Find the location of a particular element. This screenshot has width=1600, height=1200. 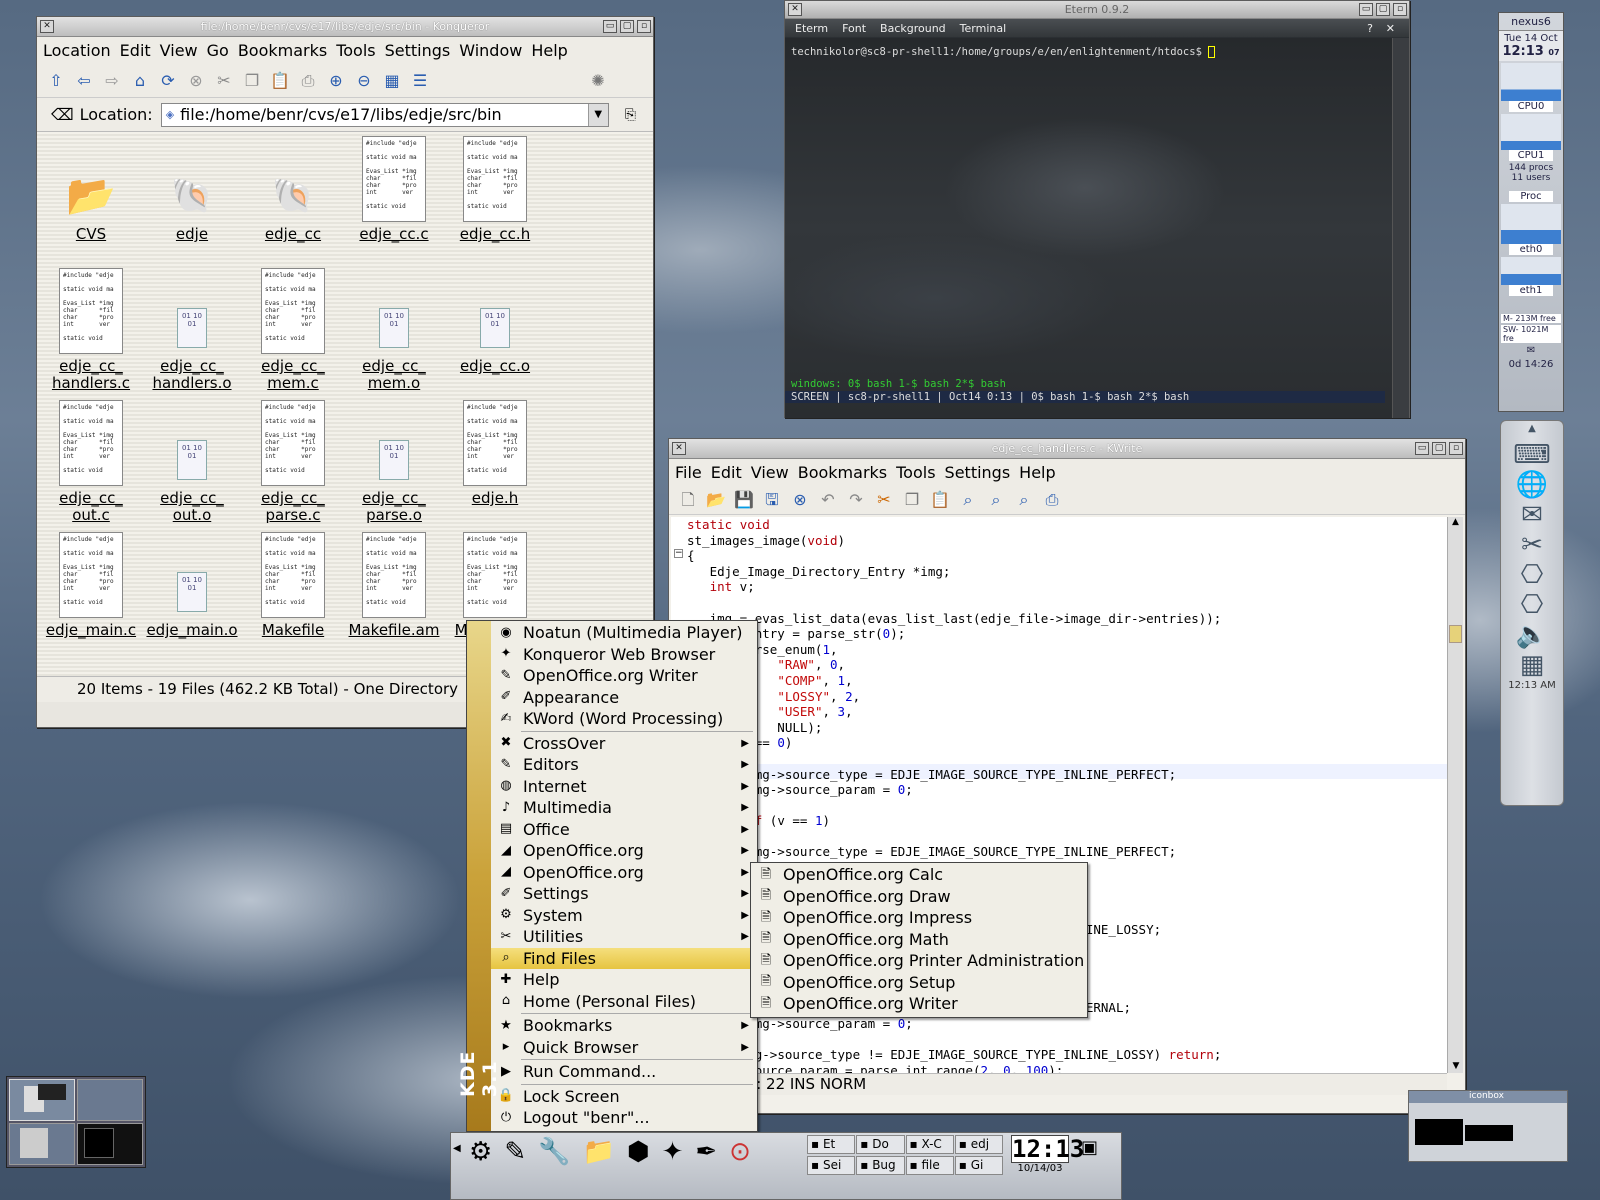

home-icon: ⌂ is located at coordinates (140, 81).